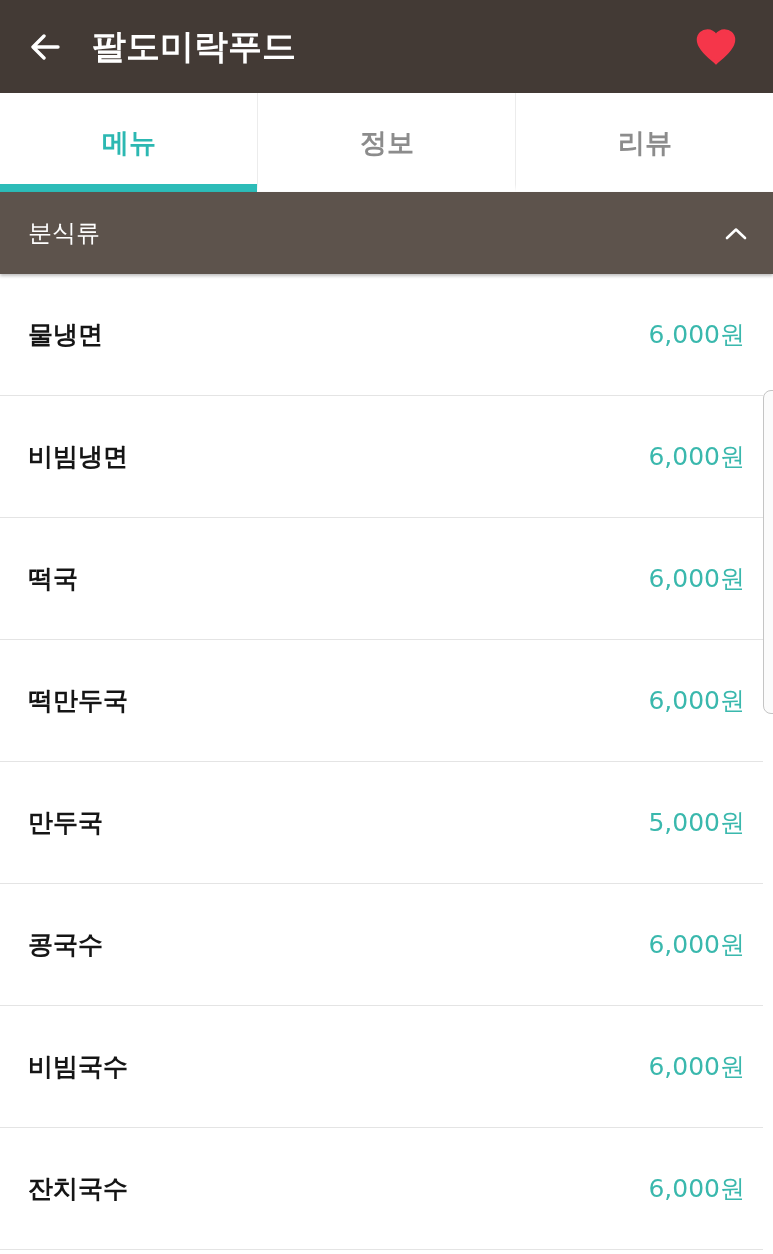 The image size is (773, 1254). Describe the element at coordinates (65, 945) in the screenshot. I see `menu-item-name: 콩국수` at that location.